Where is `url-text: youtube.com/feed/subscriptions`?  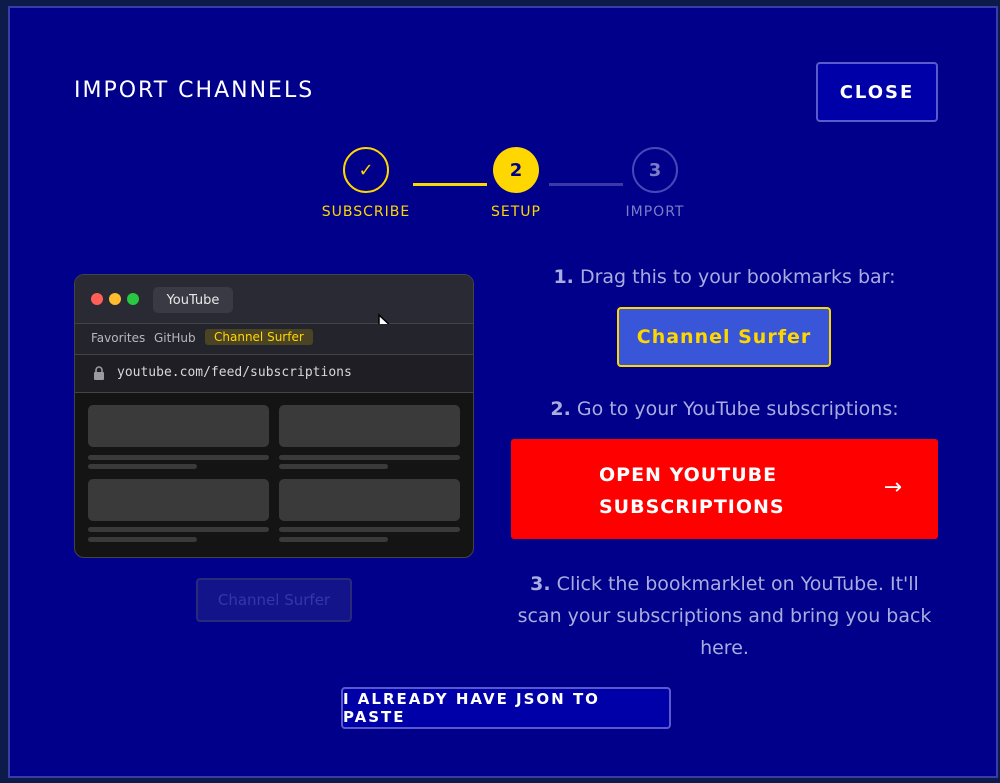 url-text: youtube.com/feed/subscriptions is located at coordinates (234, 372).